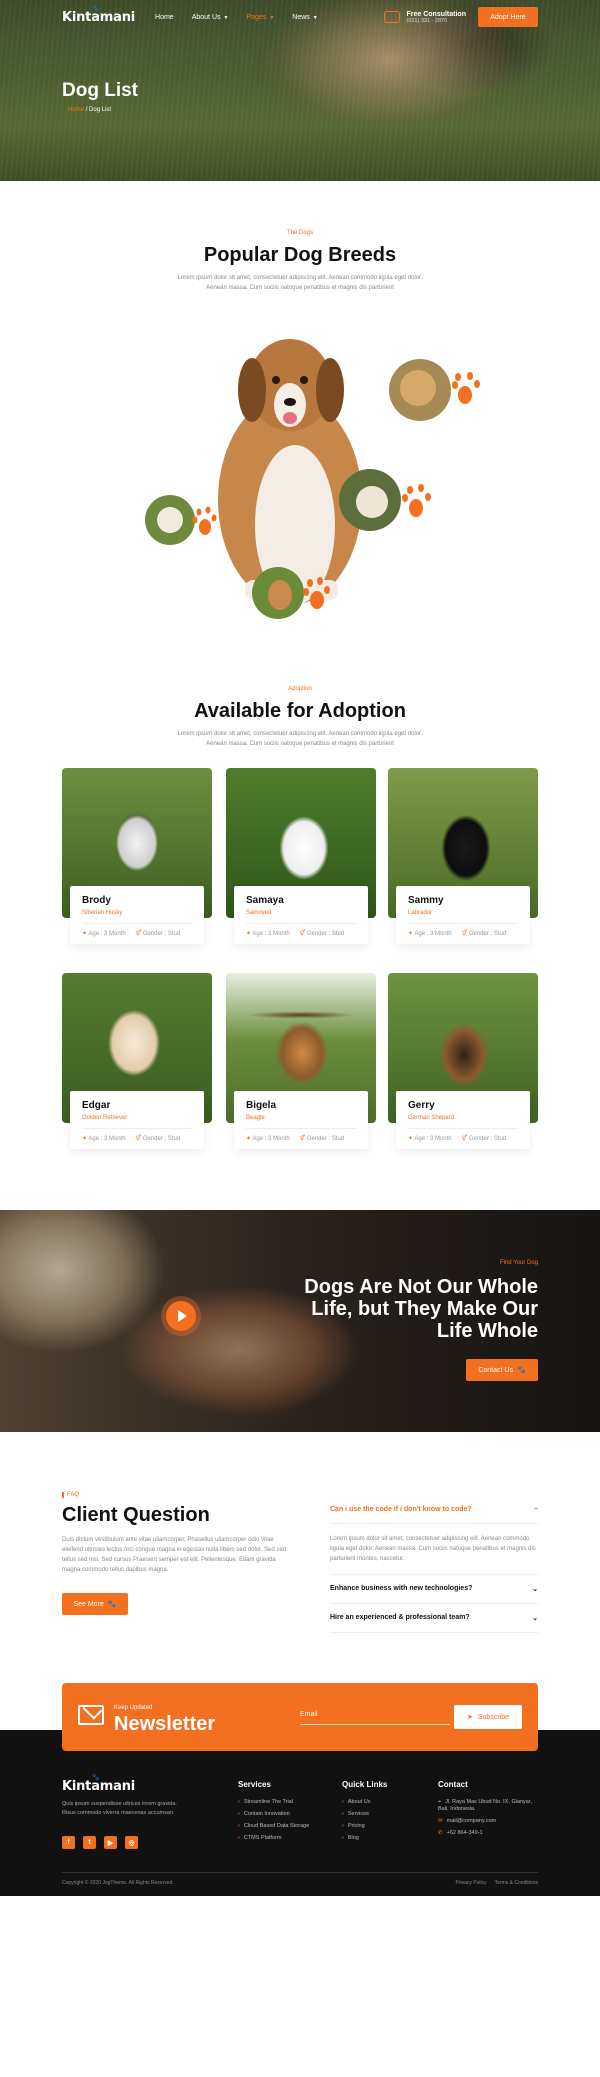  I want to click on location-icon: ⌖, so click(440, 1802).